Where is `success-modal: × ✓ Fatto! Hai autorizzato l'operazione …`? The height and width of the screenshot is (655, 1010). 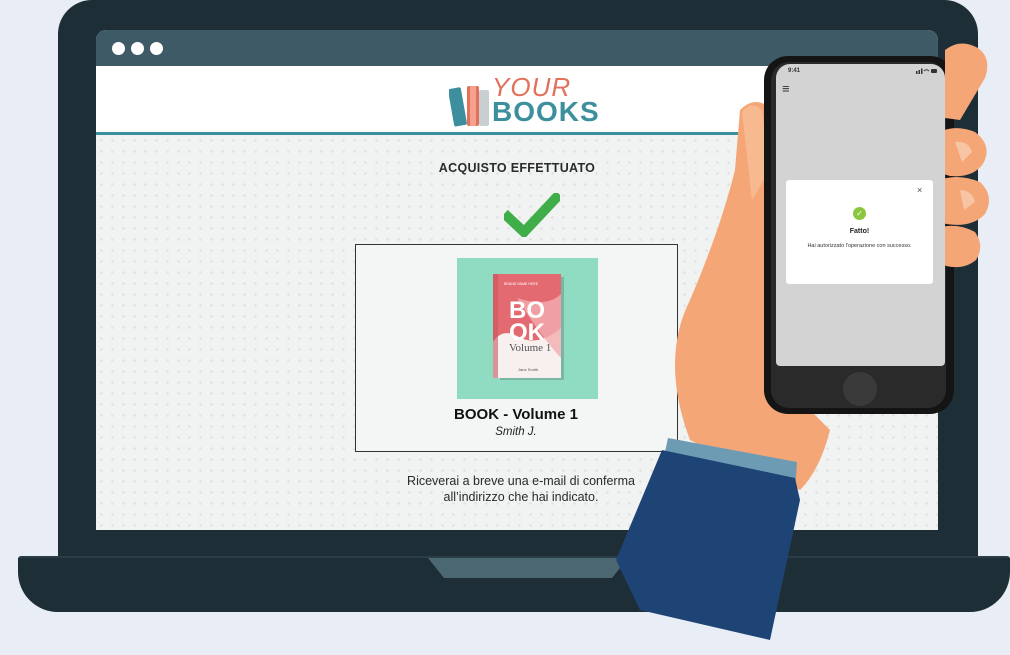 success-modal: × ✓ Fatto! Hai autorizzato l'operazione … is located at coordinates (859, 232).